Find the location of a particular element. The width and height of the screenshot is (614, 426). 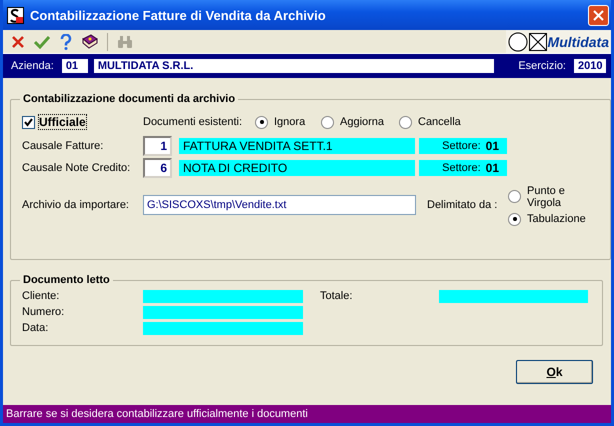

company-code: 01 is located at coordinates (75, 66).